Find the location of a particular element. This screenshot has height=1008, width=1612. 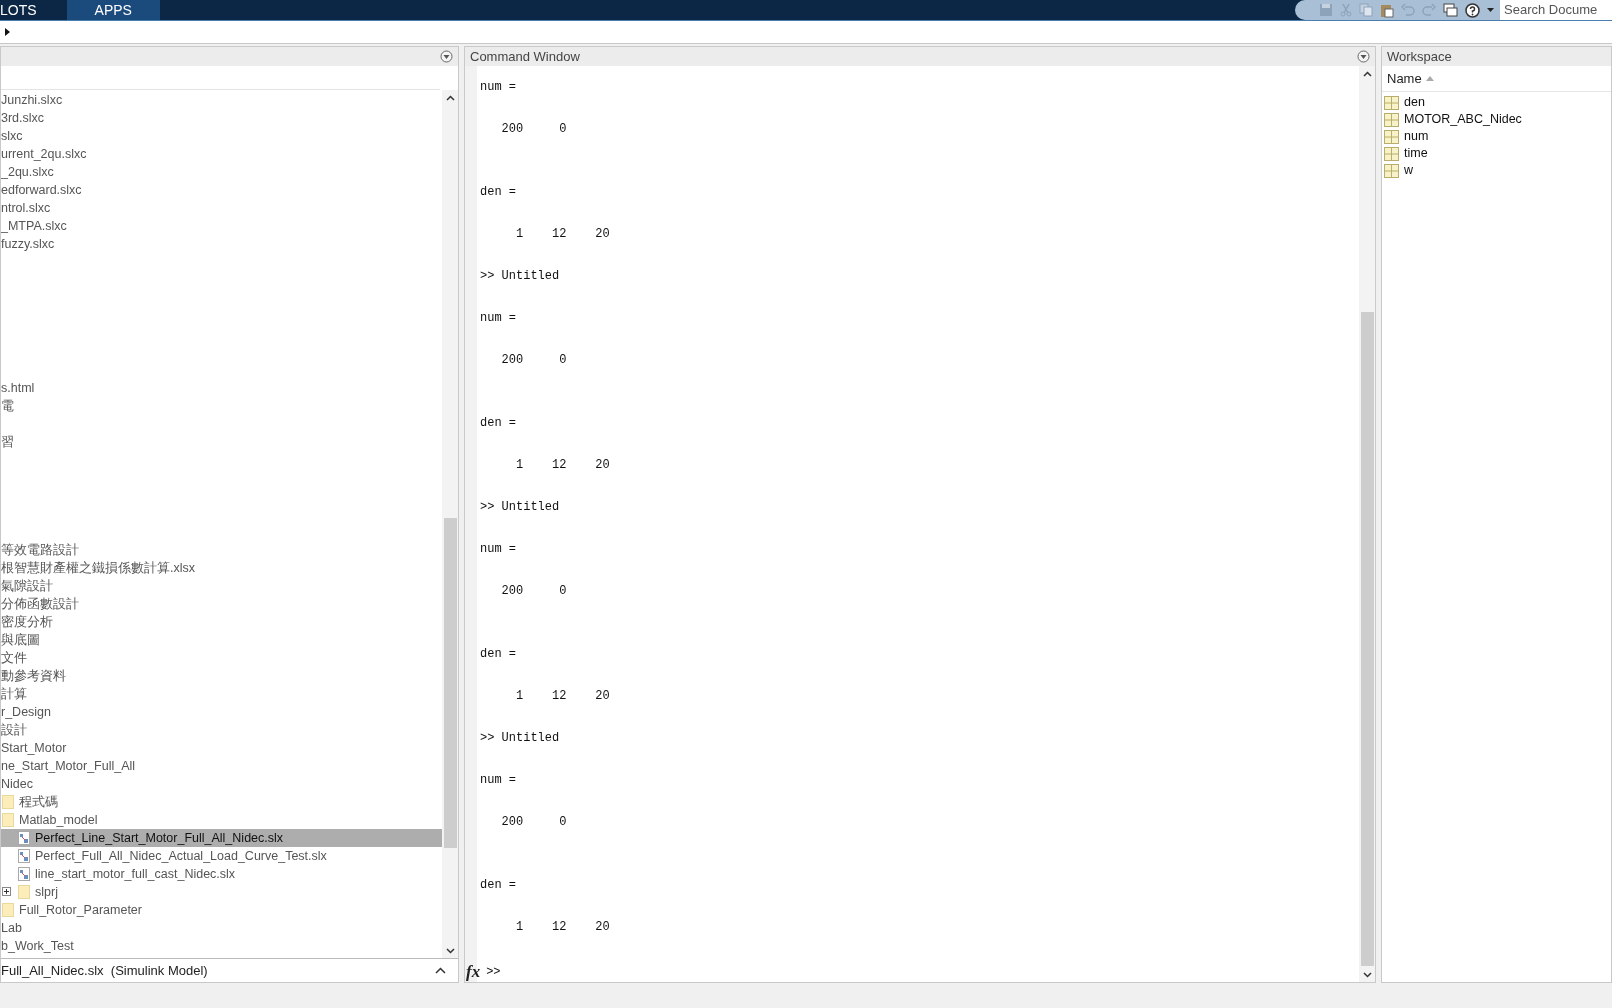

paste-icon is located at coordinates (1387, 10).